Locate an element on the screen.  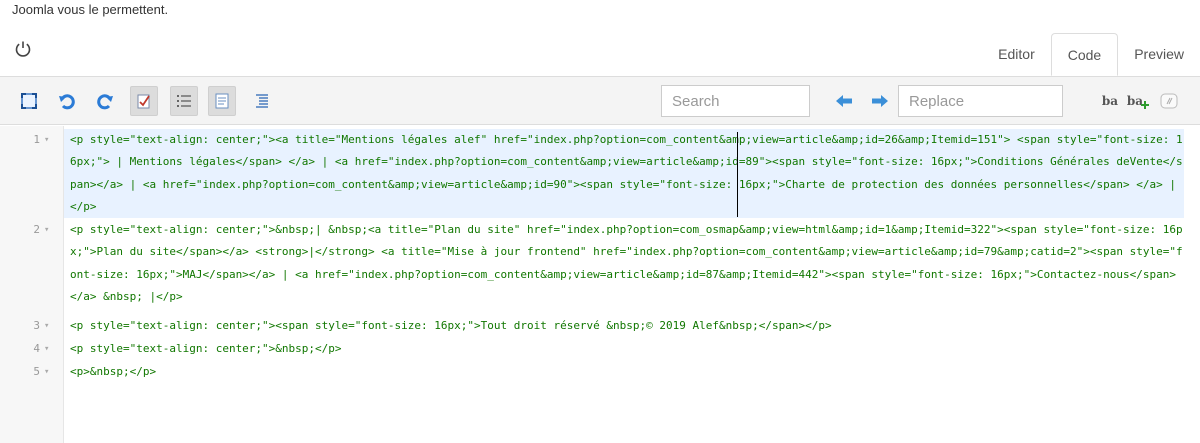
text-cursor is located at coordinates (737, 174).